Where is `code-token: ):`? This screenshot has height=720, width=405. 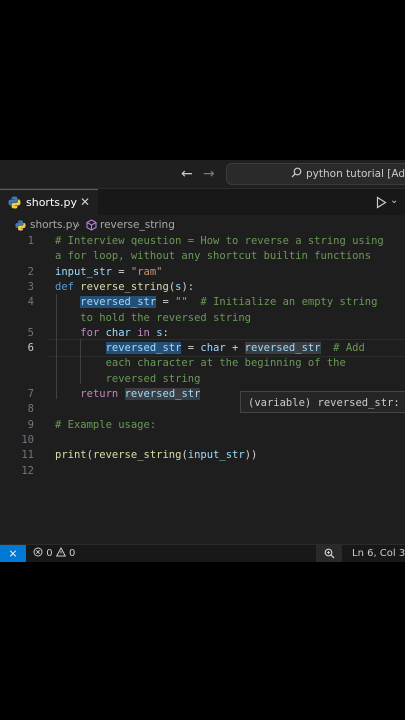 code-token: ): is located at coordinates (188, 286).